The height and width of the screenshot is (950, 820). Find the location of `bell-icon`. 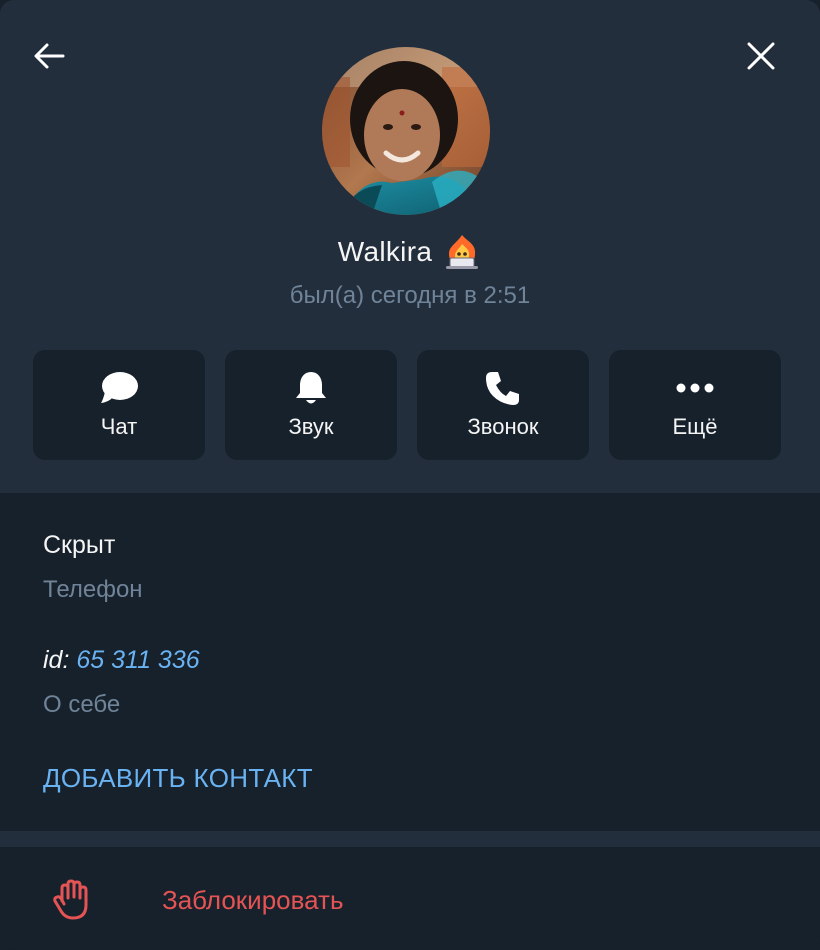

bell-icon is located at coordinates (311, 388).